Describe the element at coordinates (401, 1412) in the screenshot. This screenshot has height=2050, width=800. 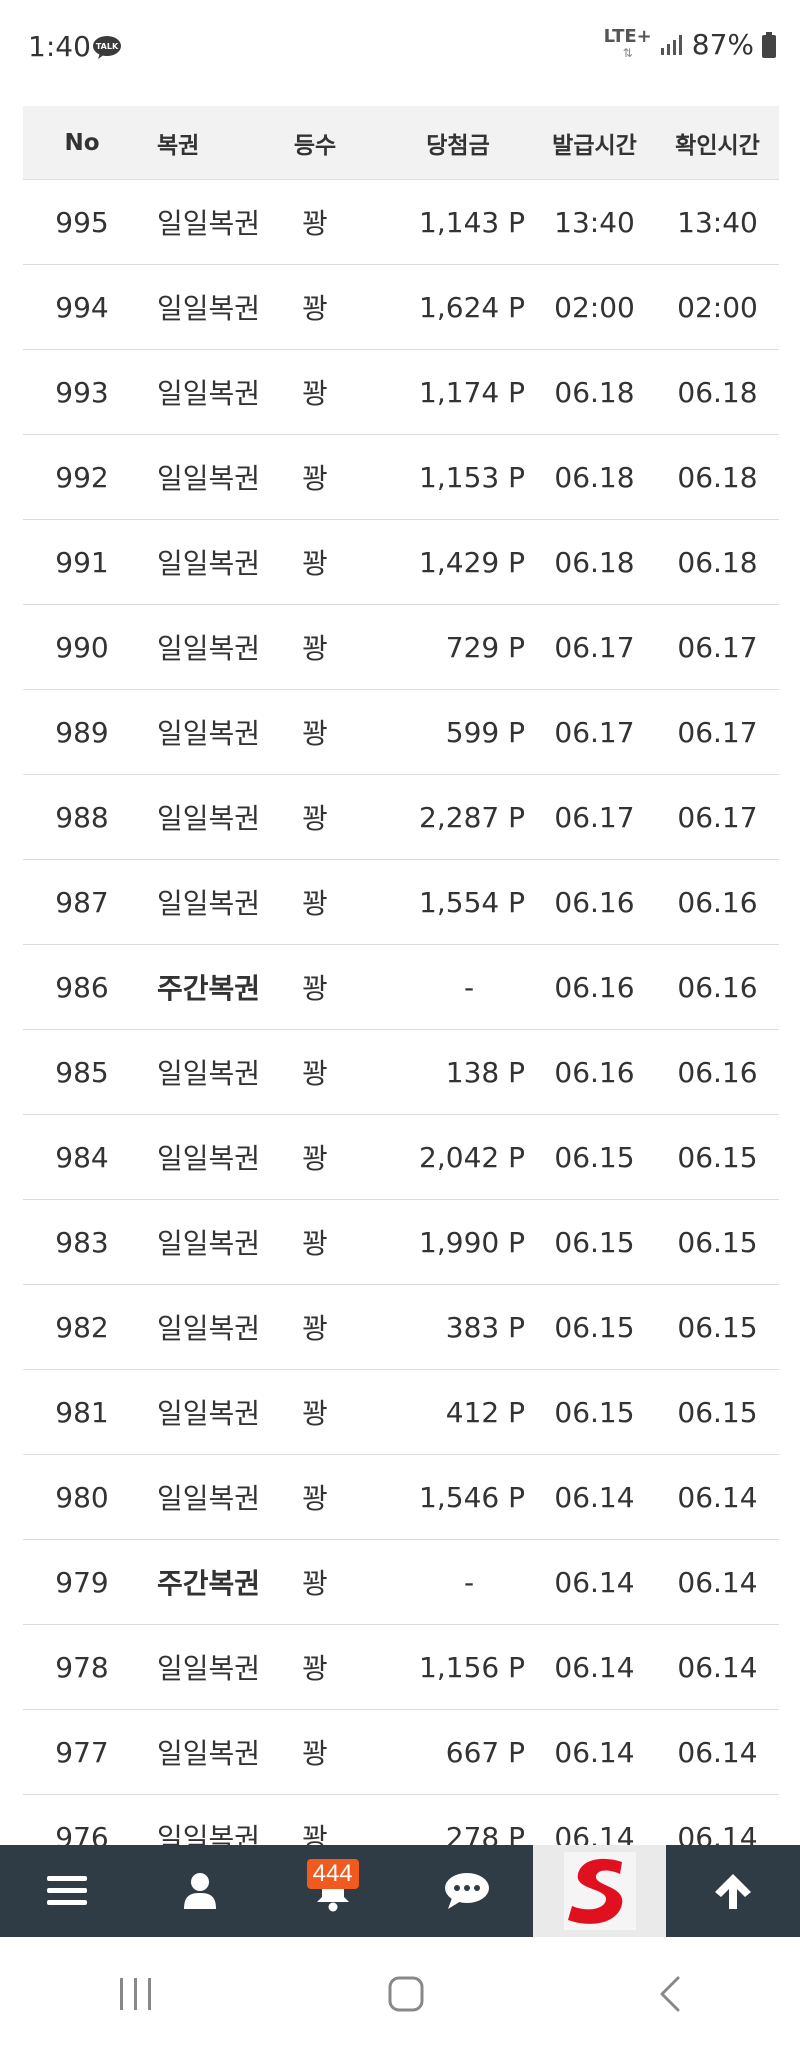
I see `table-row: 981 일일복권 꽝 412 P 06.15 06.15` at that location.